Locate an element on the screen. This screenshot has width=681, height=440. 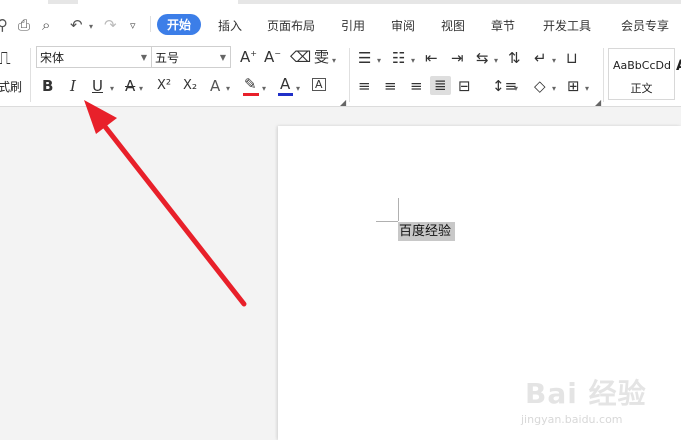
watermark-brand: Bai 经验 is located at coordinates (586, 393).